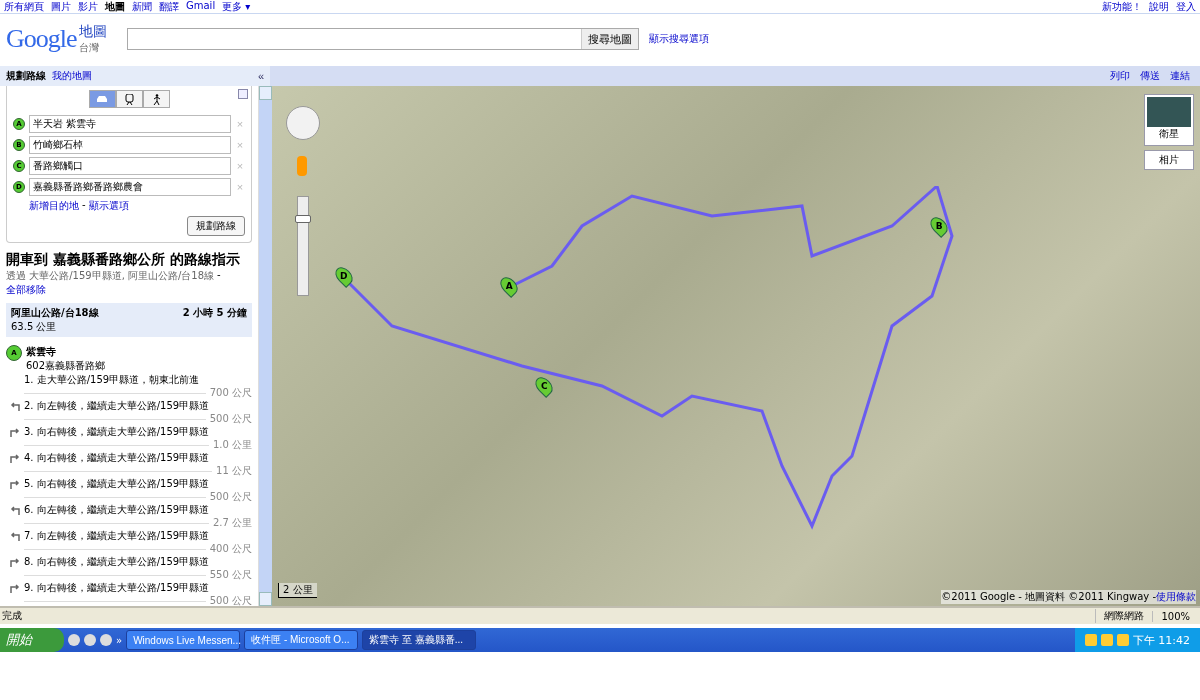 This screenshot has height=700, width=1200. Describe the element at coordinates (110, 276) in the screenshot. I see `route-via-text: 透過 大華公路/159甲縣道, 阿里山公路/台18線` at that location.